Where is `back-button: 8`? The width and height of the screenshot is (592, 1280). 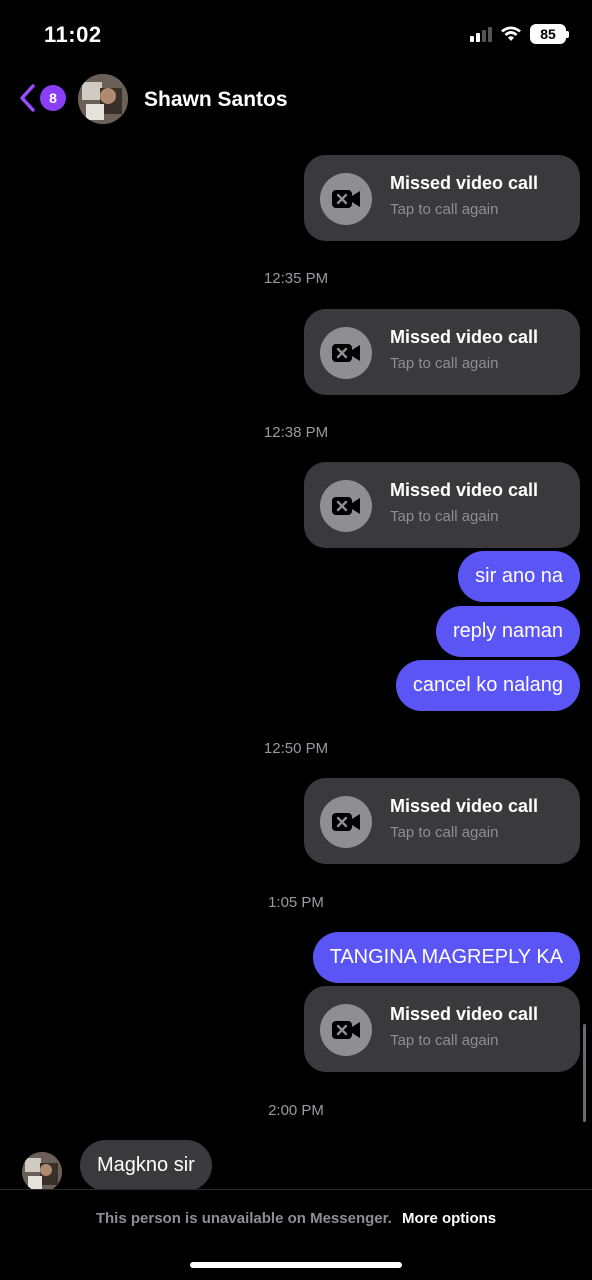 back-button: 8 is located at coordinates (42, 98).